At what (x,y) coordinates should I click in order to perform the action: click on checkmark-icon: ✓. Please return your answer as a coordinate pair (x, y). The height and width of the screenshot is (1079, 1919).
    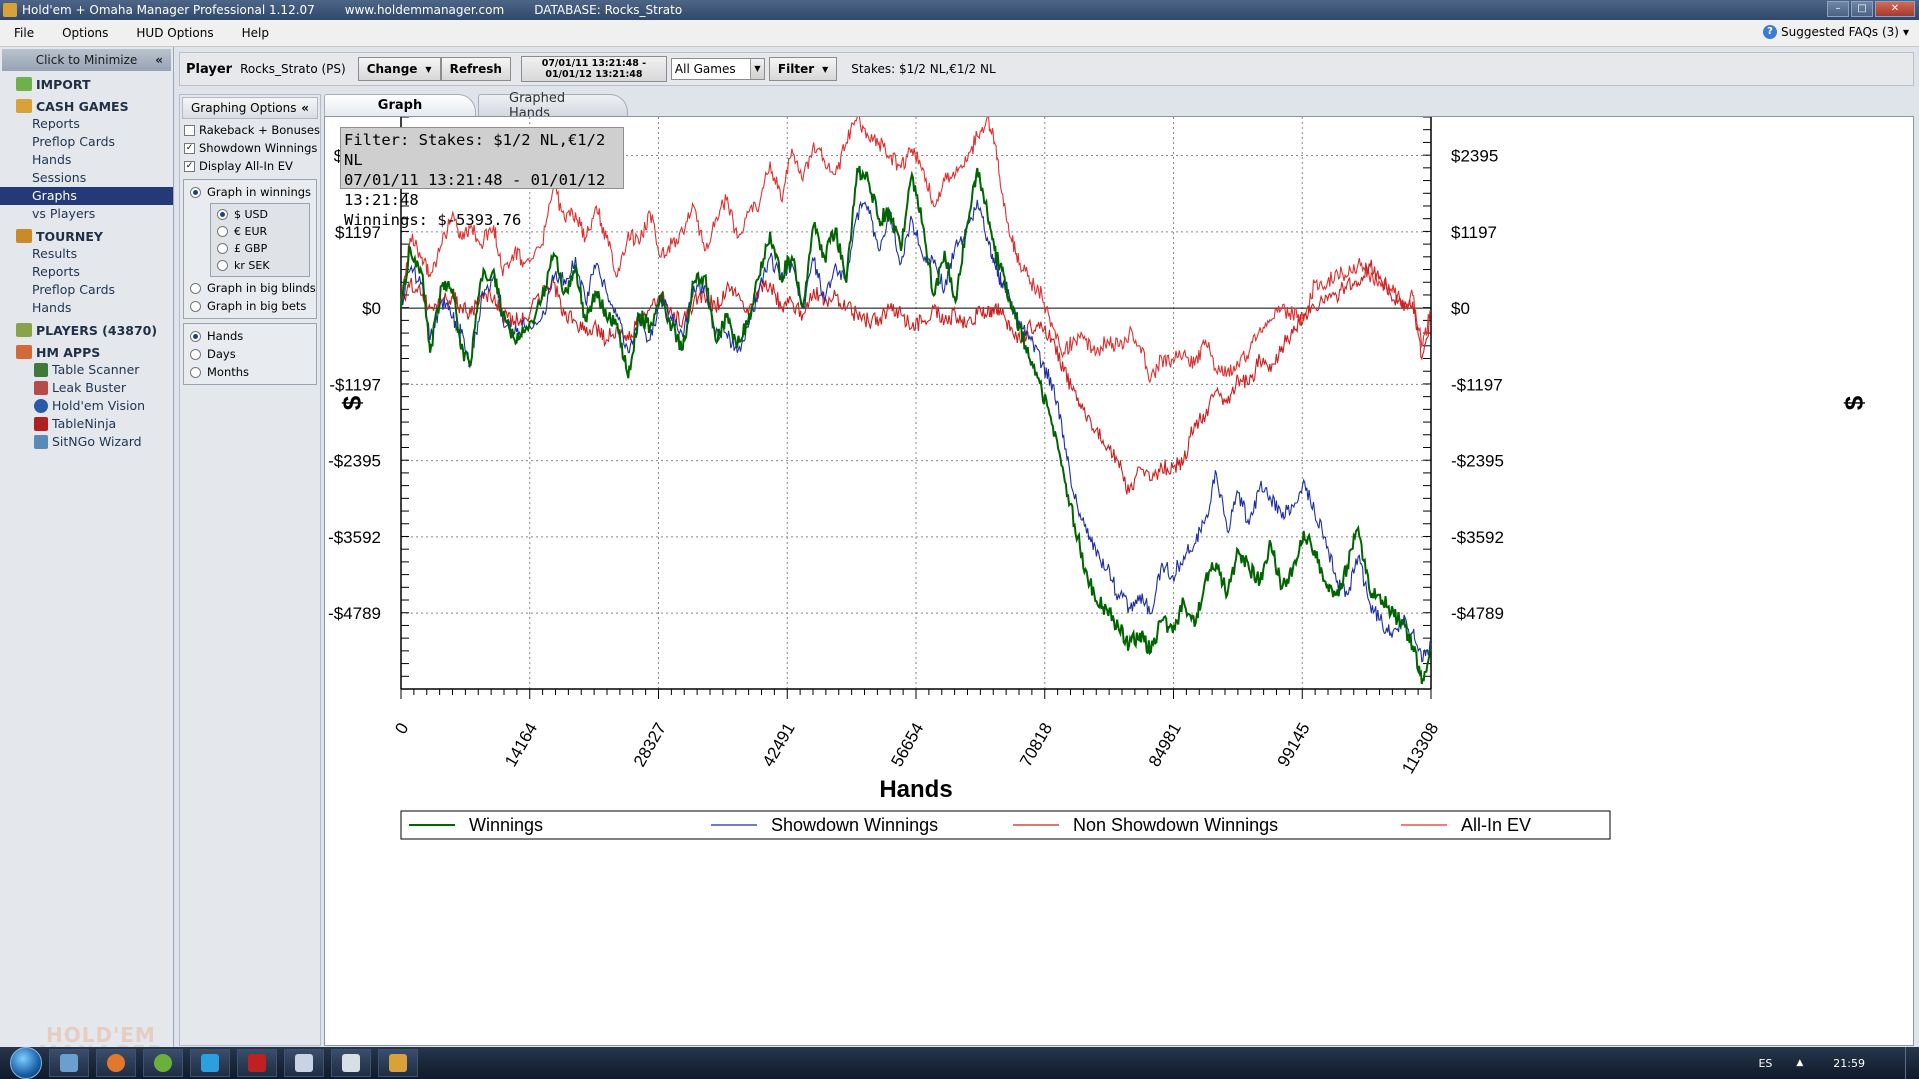
    Looking at the image, I should click on (189, 166).